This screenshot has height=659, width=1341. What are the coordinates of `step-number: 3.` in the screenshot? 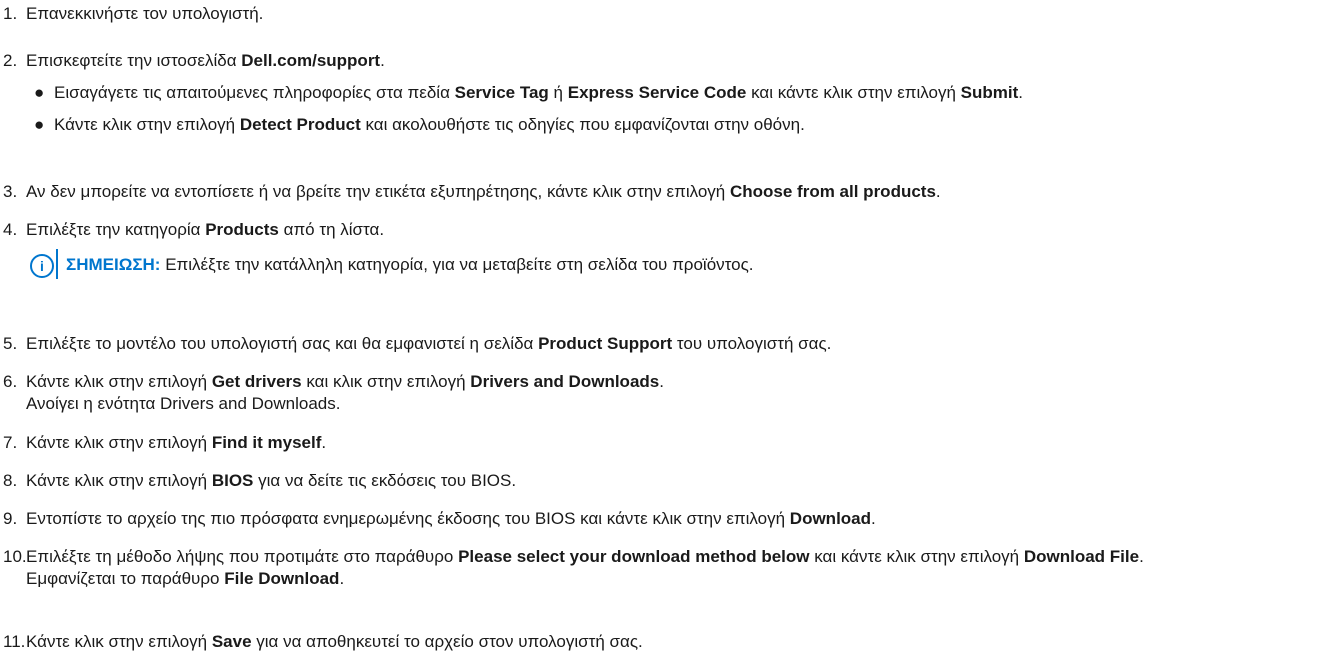 It's located at (10, 191).